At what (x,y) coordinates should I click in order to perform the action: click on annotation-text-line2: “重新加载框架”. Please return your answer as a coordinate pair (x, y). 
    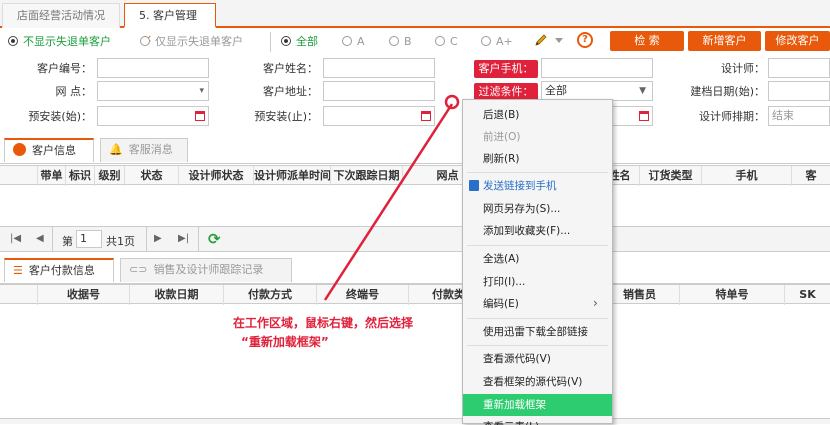
    Looking at the image, I should click on (285, 342).